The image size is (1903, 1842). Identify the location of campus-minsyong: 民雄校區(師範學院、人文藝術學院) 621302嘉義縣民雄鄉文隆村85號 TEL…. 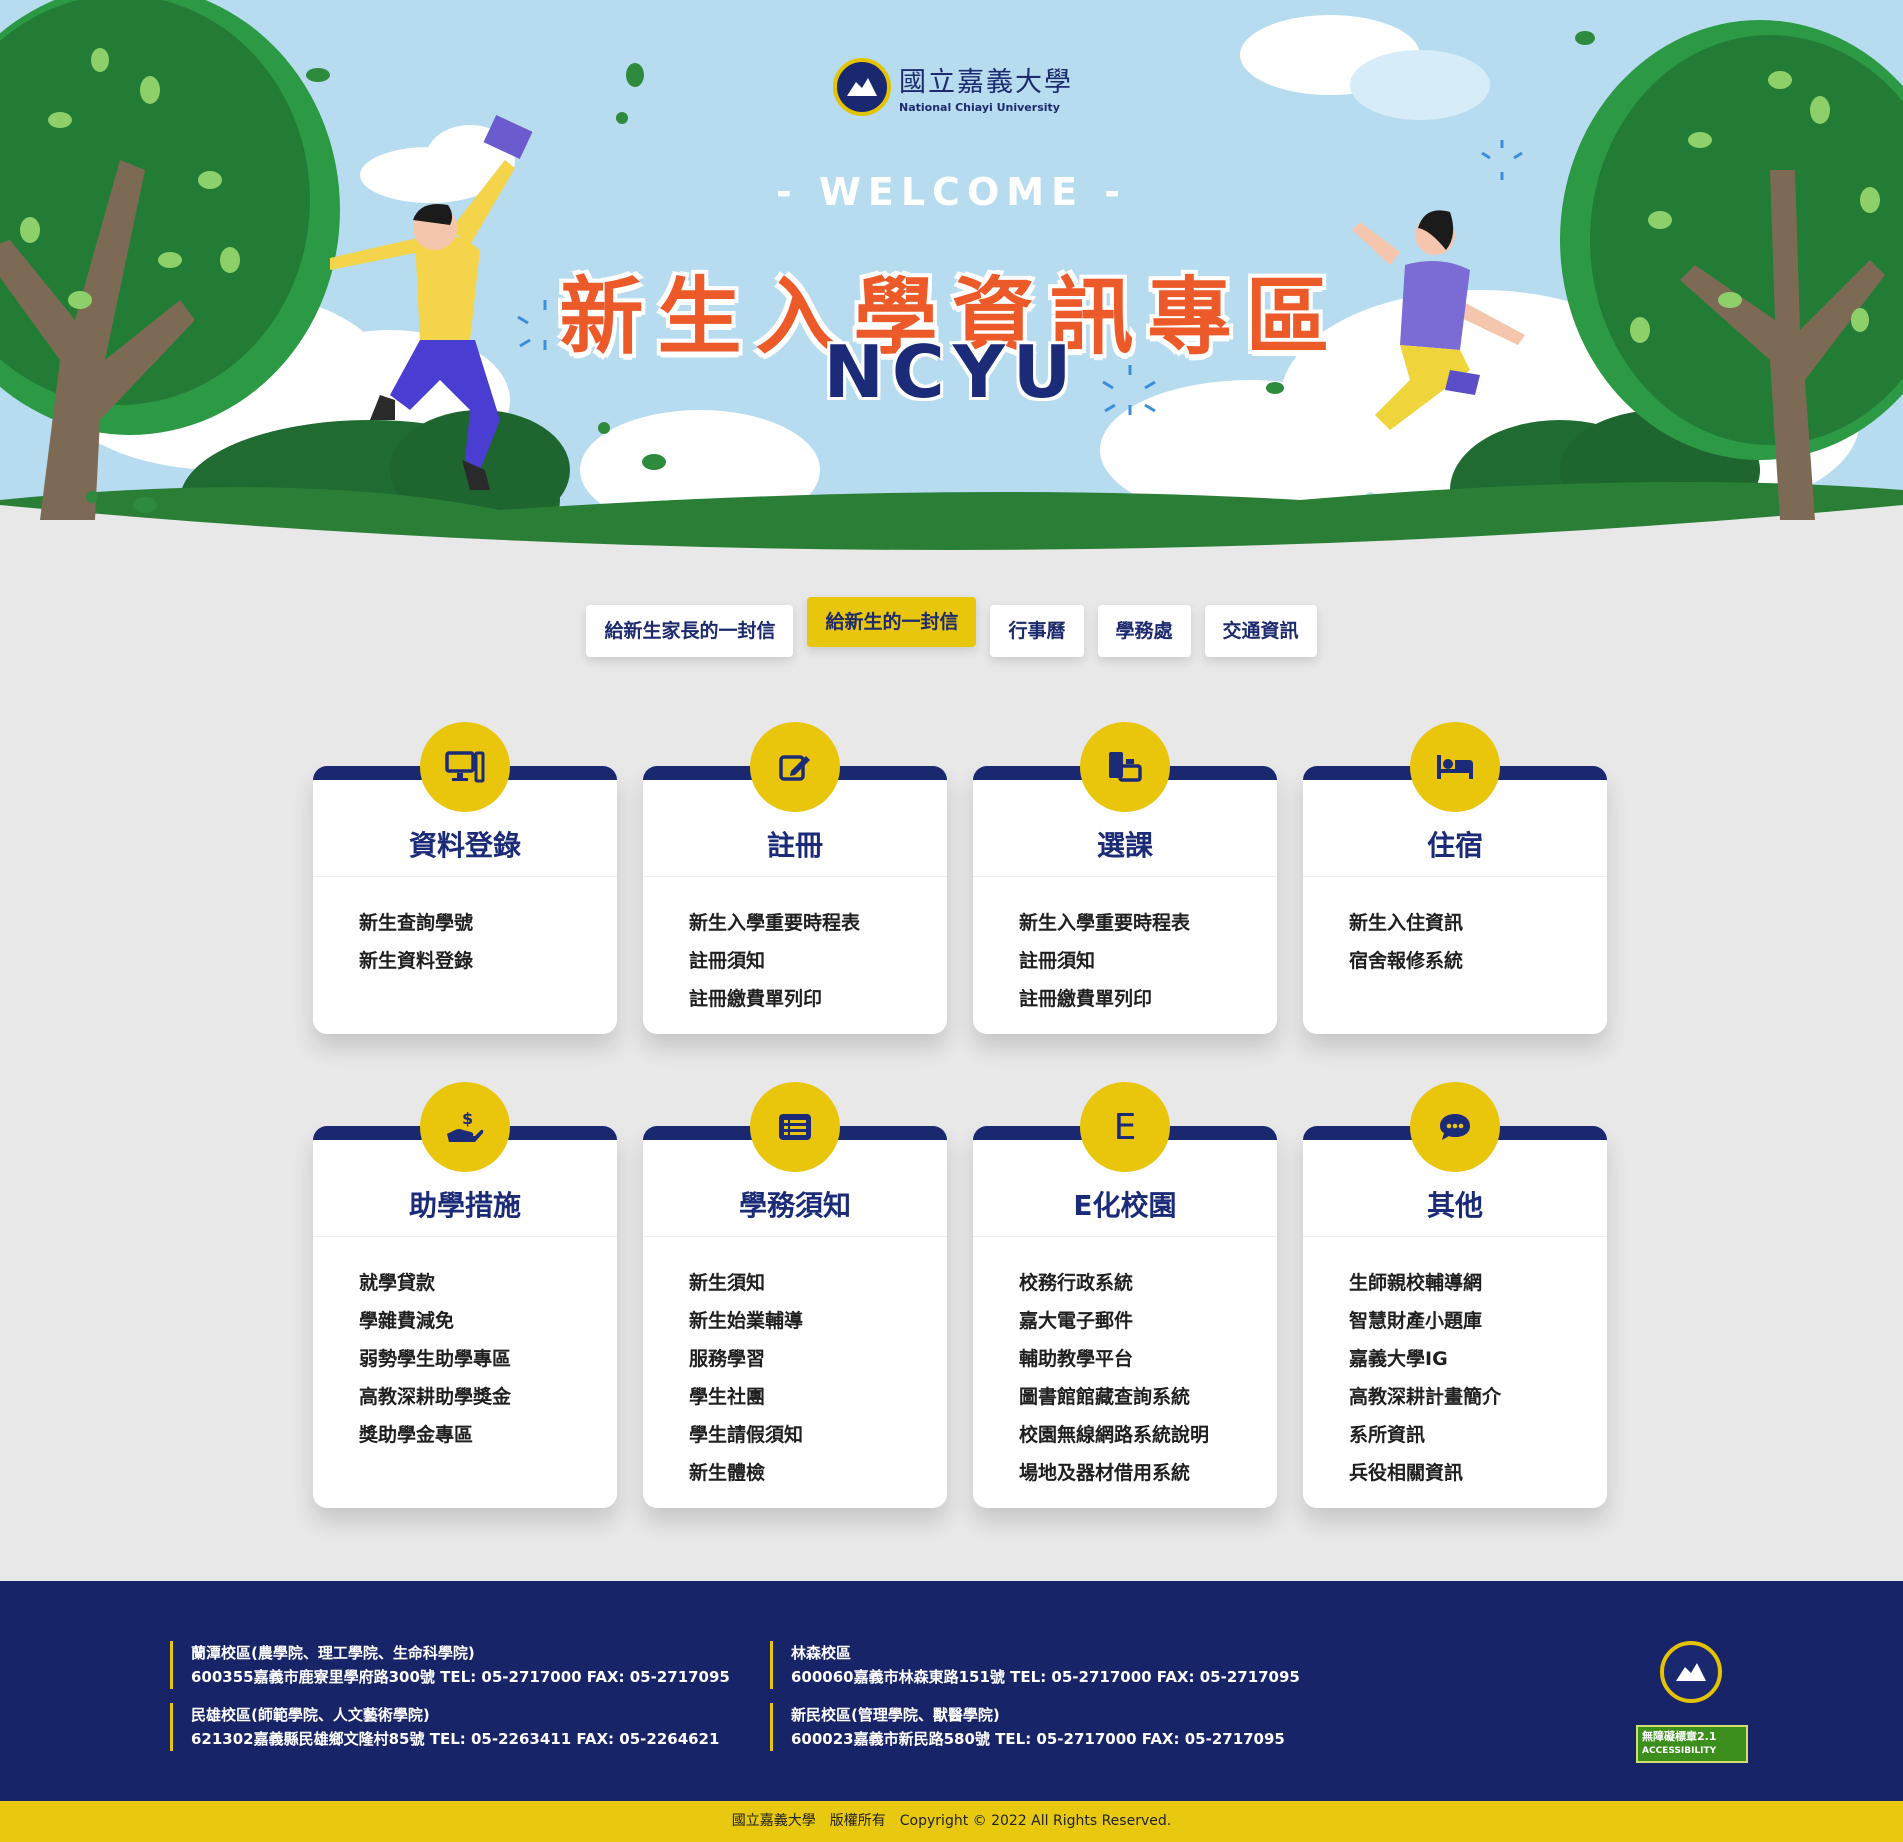
(444, 1727).